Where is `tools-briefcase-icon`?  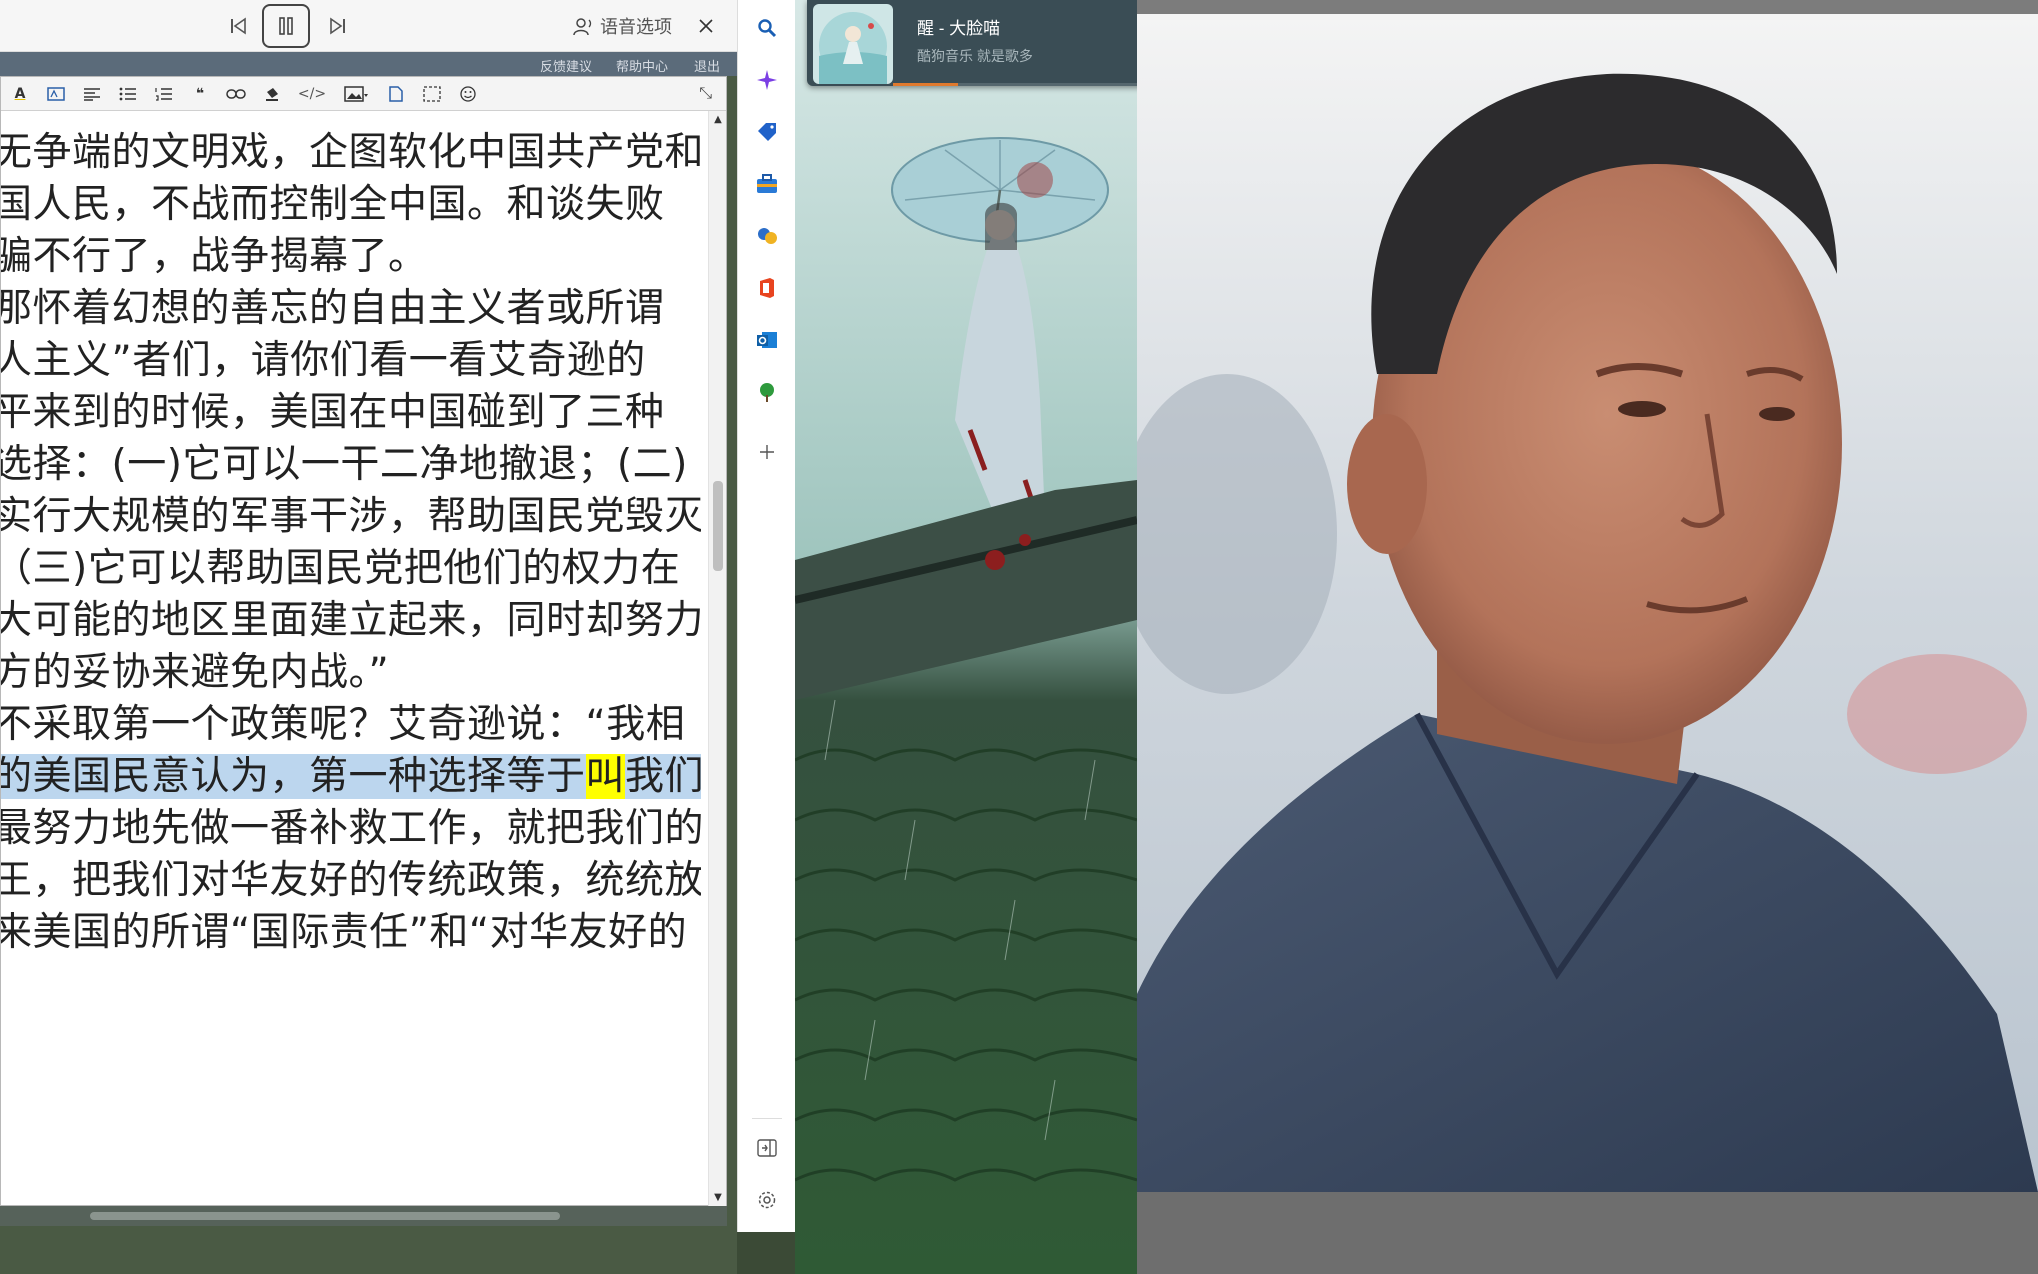
tools-briefcase-icon is located at coordinates (767, 184).